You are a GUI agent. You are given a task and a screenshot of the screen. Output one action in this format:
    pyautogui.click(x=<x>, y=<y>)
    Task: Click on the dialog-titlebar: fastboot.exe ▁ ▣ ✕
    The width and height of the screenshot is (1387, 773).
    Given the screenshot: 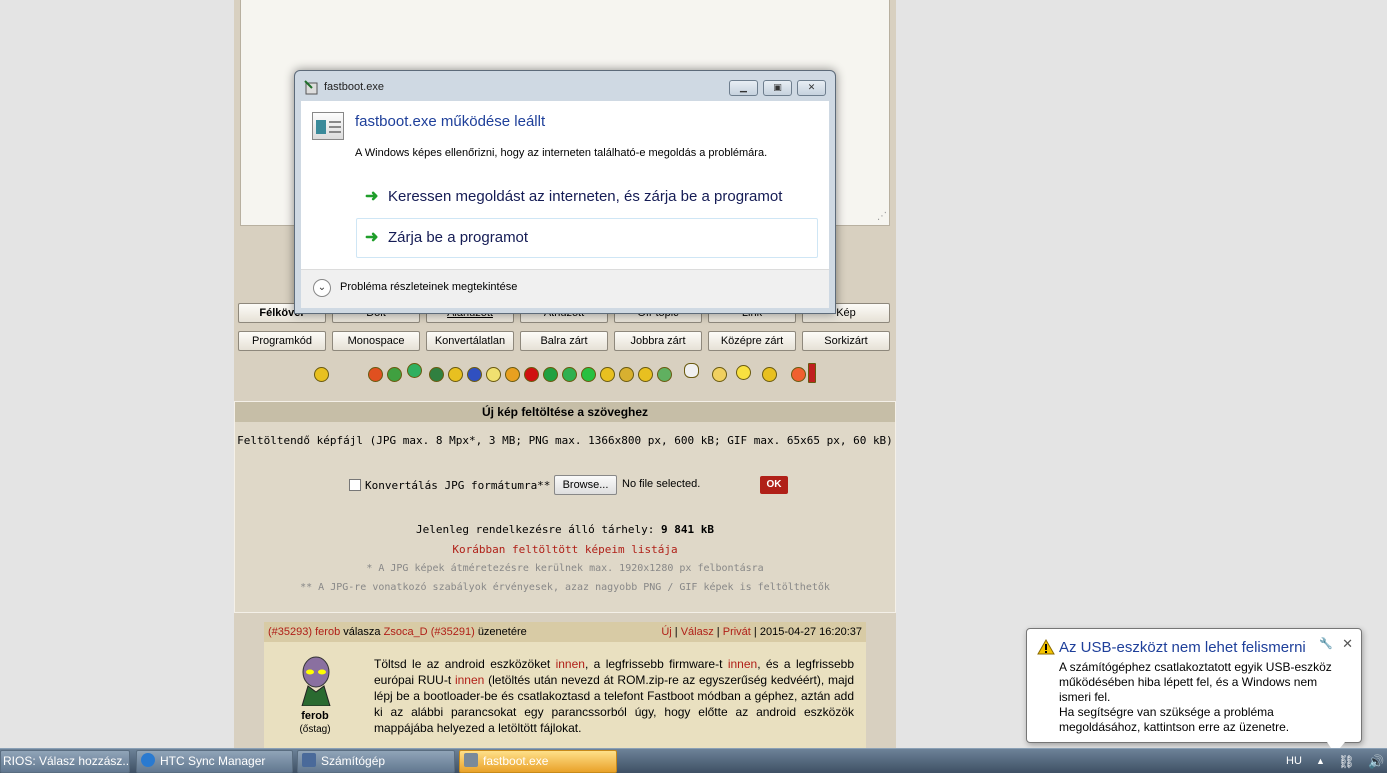 What is the action you would take?
    pyautogui.click(x=565, y=86)
    